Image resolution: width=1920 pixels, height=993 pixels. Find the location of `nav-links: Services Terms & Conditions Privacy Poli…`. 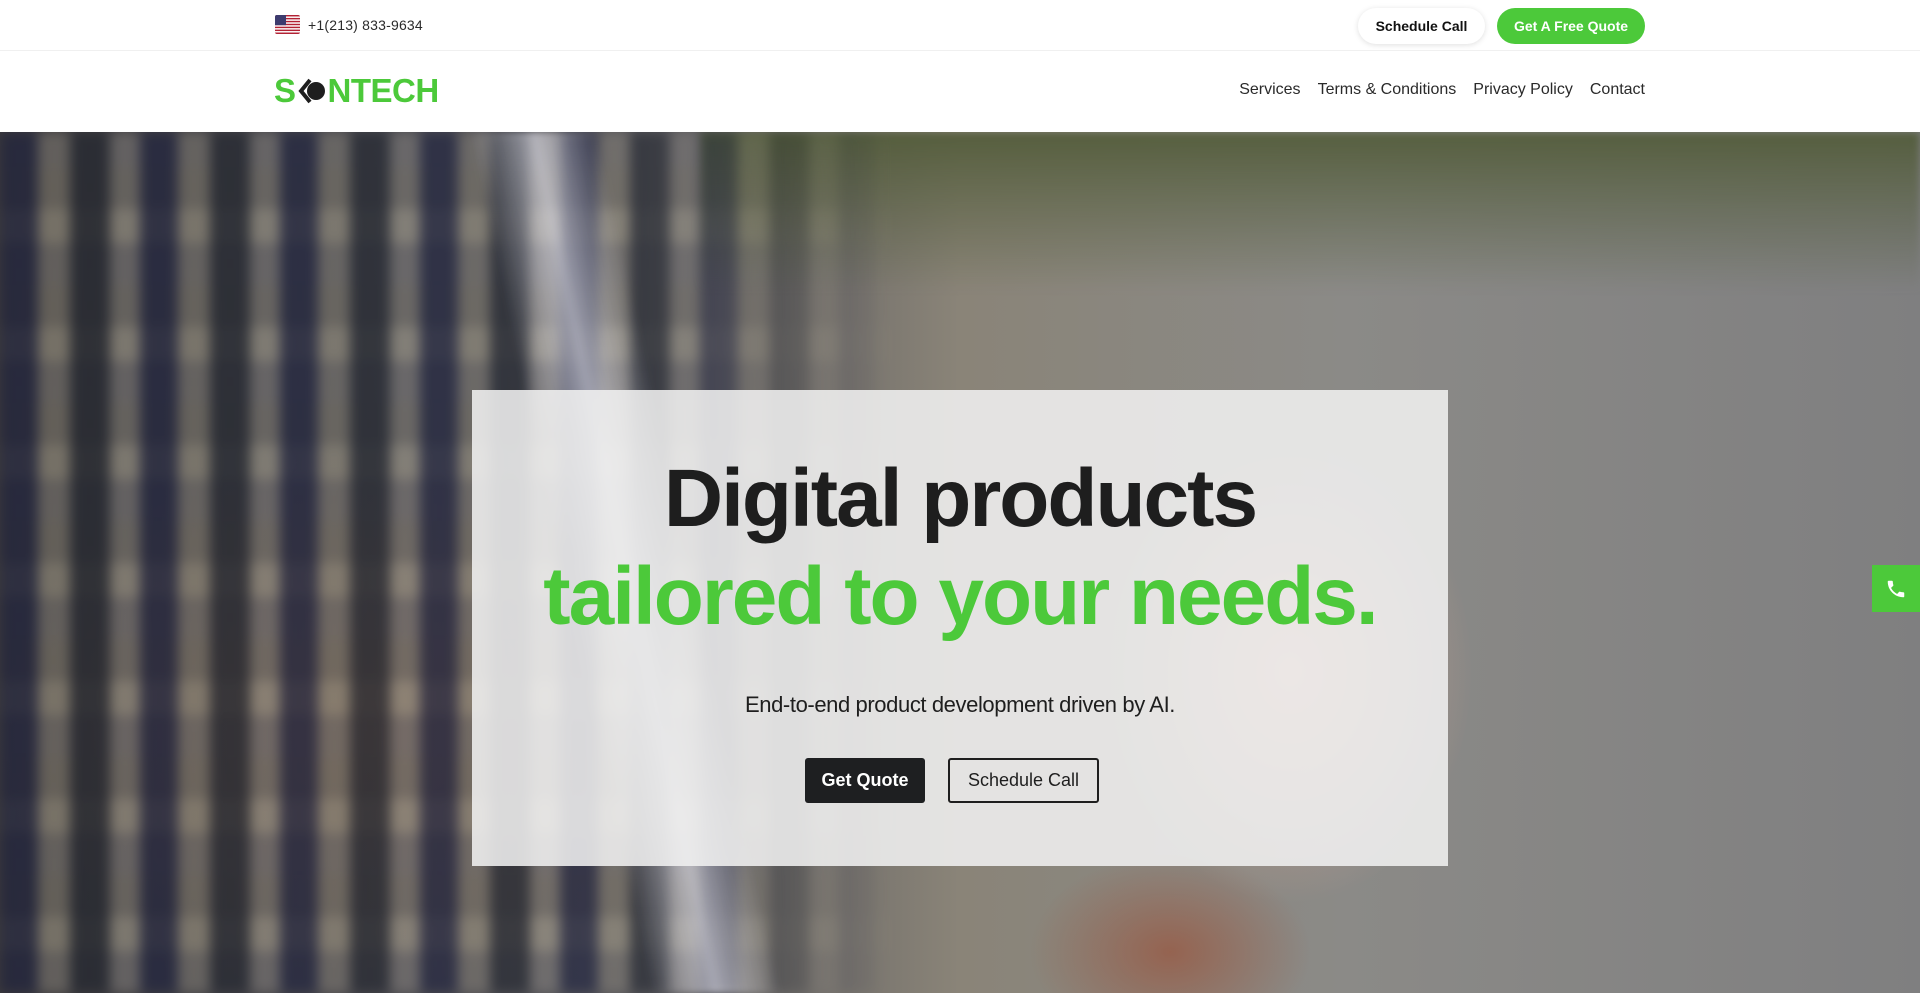

nav-links: Services Terms & Conditions Privacy Poli… is located at coordinates (1442, 90).